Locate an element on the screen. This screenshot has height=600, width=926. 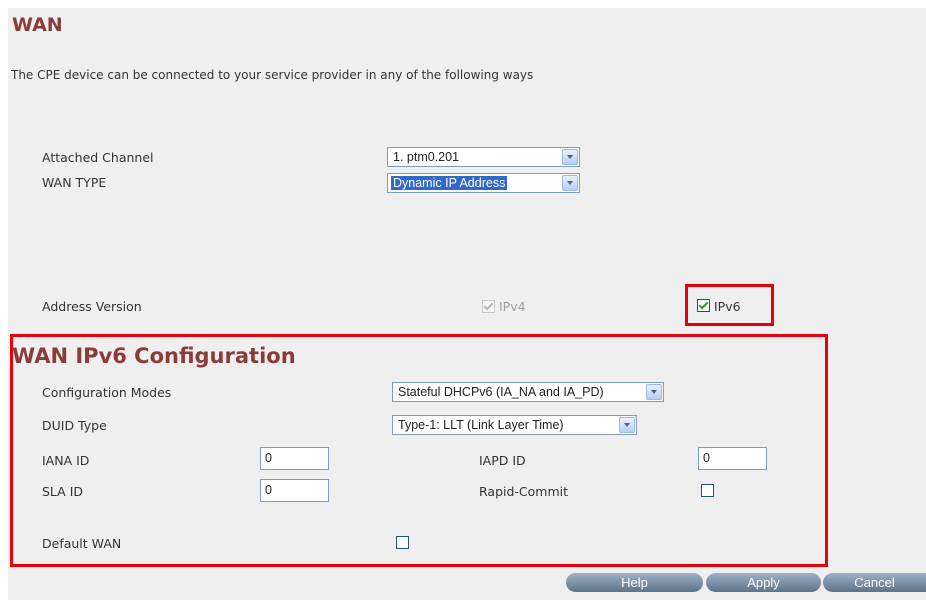
default-wan-checkbox is located at coordinates (402, 542).